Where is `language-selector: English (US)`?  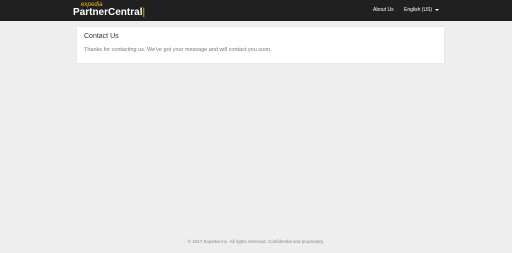
language-selector: English (US) is located at coordinates (422, 10).